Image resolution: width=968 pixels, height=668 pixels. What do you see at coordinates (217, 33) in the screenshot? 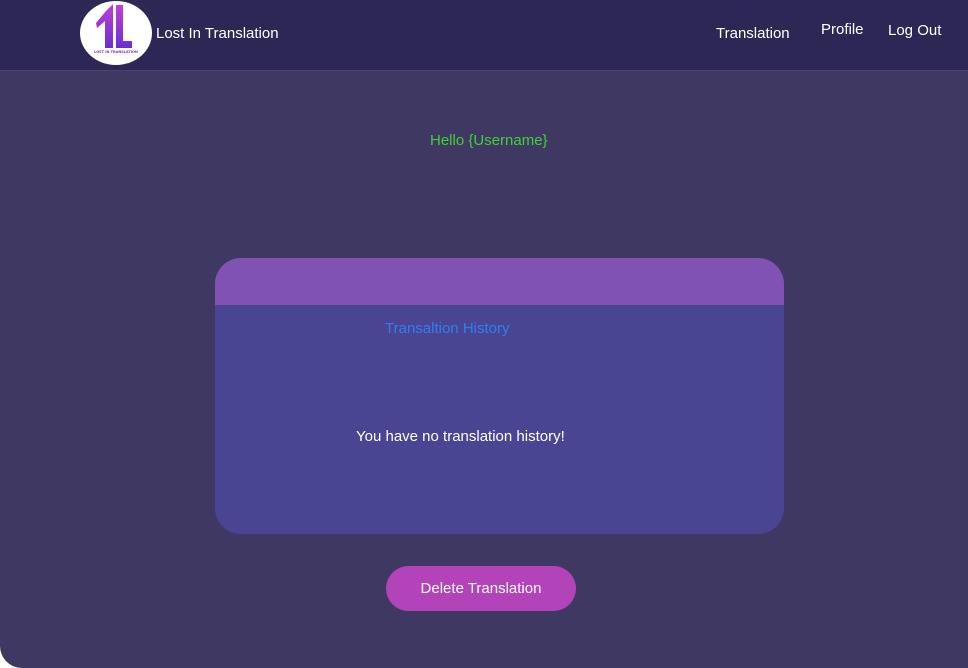
I see `app-name: Lost In Translation` at bounding box center [217, 33].